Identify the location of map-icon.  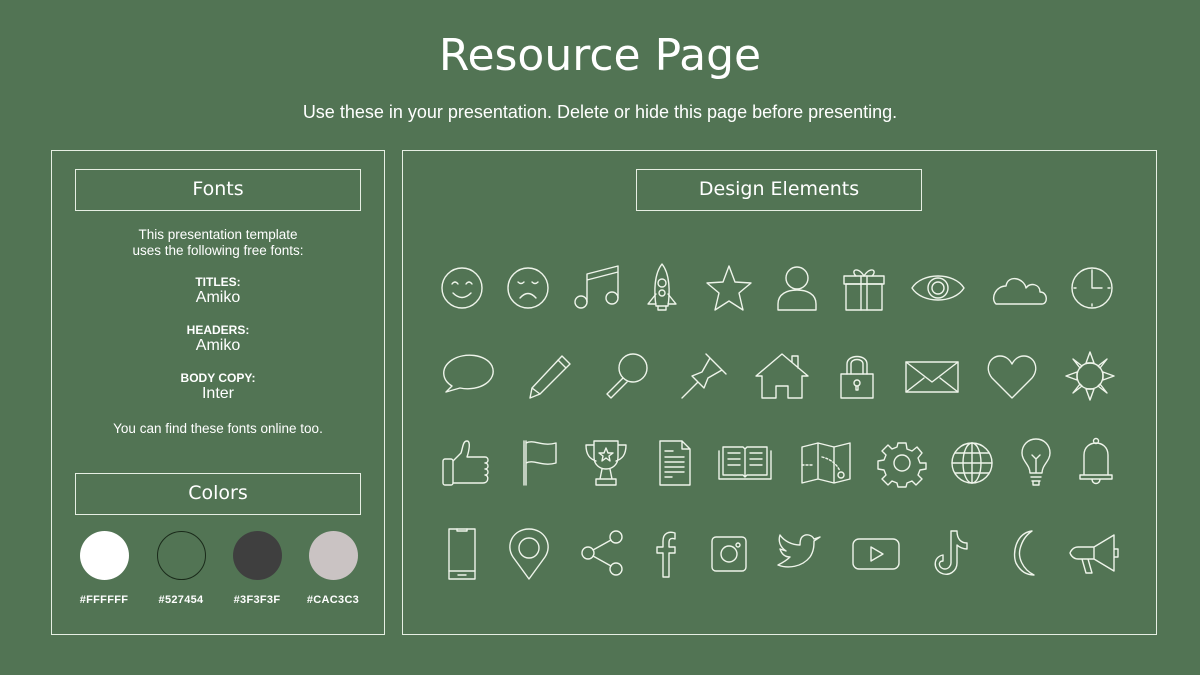
(826, 463).